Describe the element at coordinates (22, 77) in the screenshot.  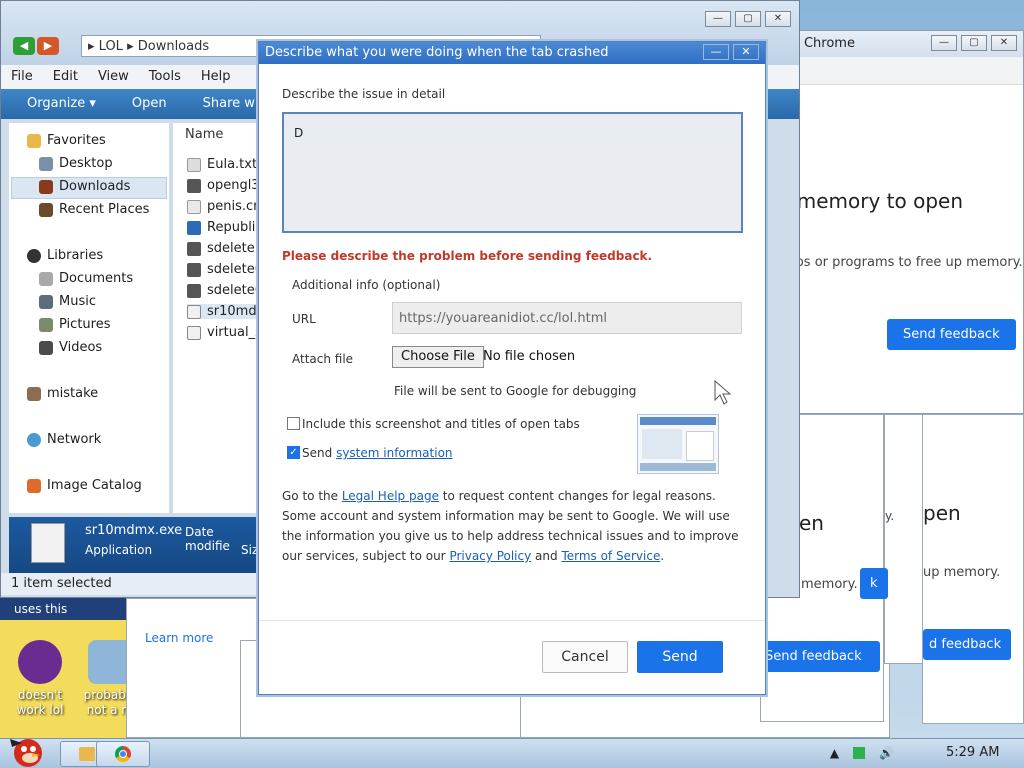
I see `menu-file: File` at that location.